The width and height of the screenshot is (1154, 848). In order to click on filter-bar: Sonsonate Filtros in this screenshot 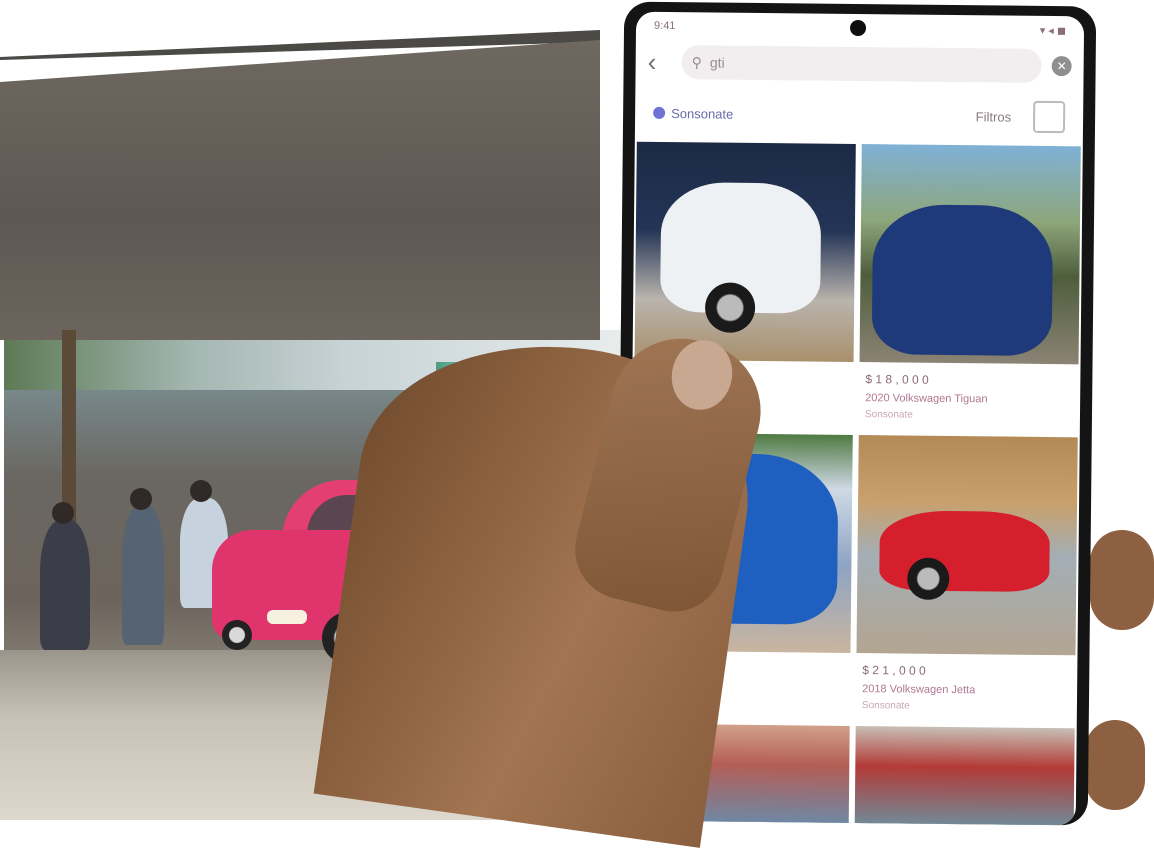, I will do `click(859, 115)`.